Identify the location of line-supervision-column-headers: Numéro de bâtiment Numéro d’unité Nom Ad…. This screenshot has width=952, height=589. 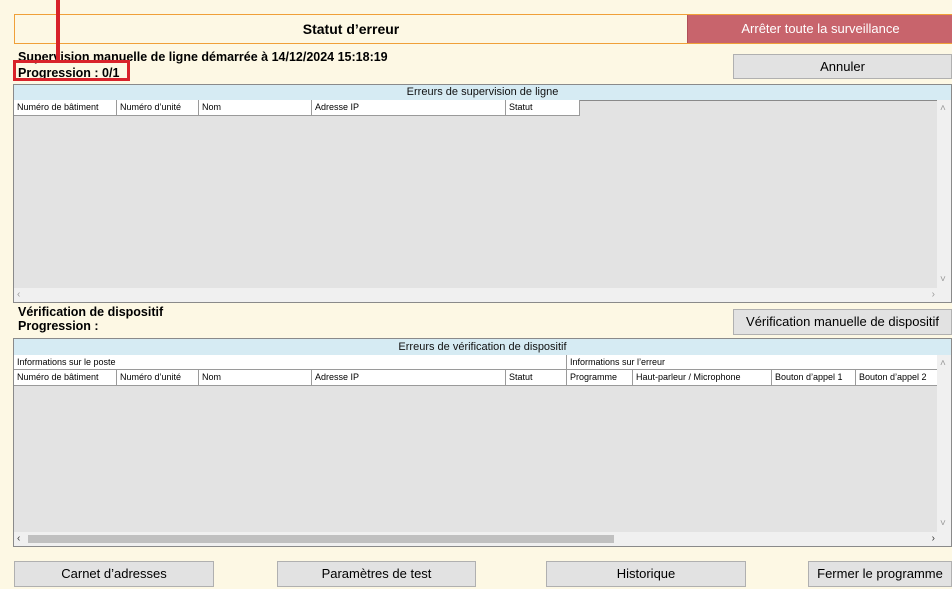
(297, 108).